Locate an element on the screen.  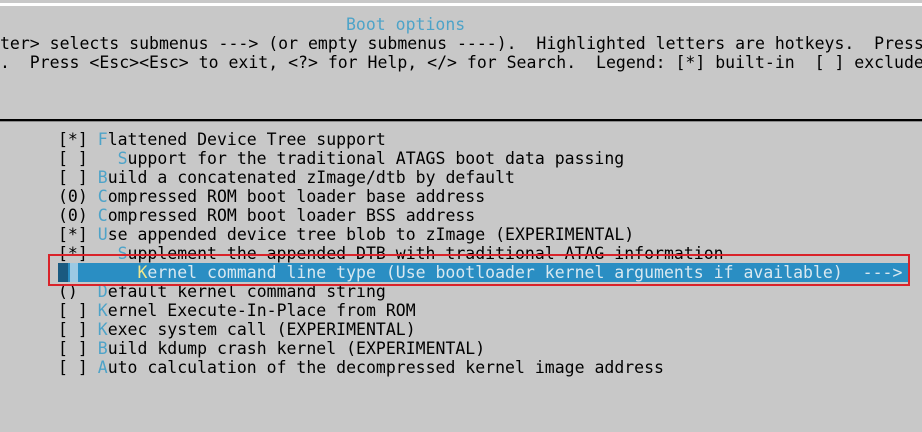
menu-item-label: ernel Execute-In-Place from ROM is located at coordinates (261, 310).